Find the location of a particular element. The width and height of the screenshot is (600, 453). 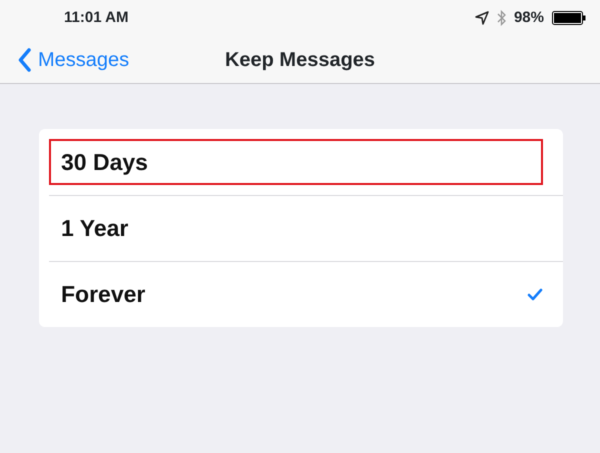

highlighted-option-label: 30 Days is located at coordinates (296, 162).